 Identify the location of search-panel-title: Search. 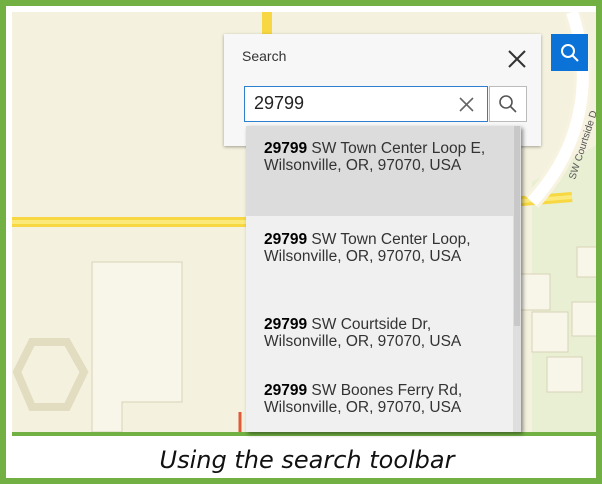
(264, 56).